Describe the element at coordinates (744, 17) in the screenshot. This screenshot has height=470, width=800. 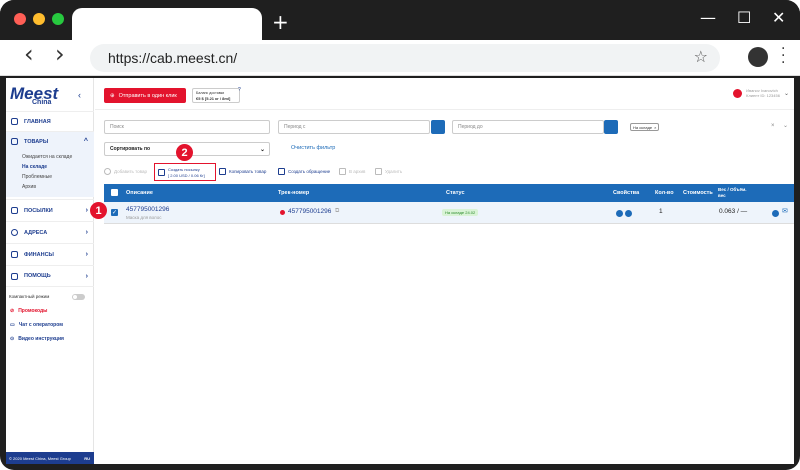
I see `maximize-icon: ☐` at that location.